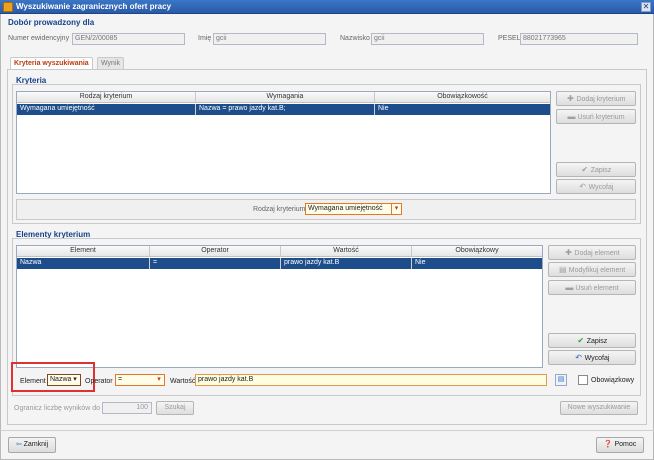  What do you see at coordinates (53, 377) in the screenshot?
I see `highlight-box` at bounding box center [53, 377].